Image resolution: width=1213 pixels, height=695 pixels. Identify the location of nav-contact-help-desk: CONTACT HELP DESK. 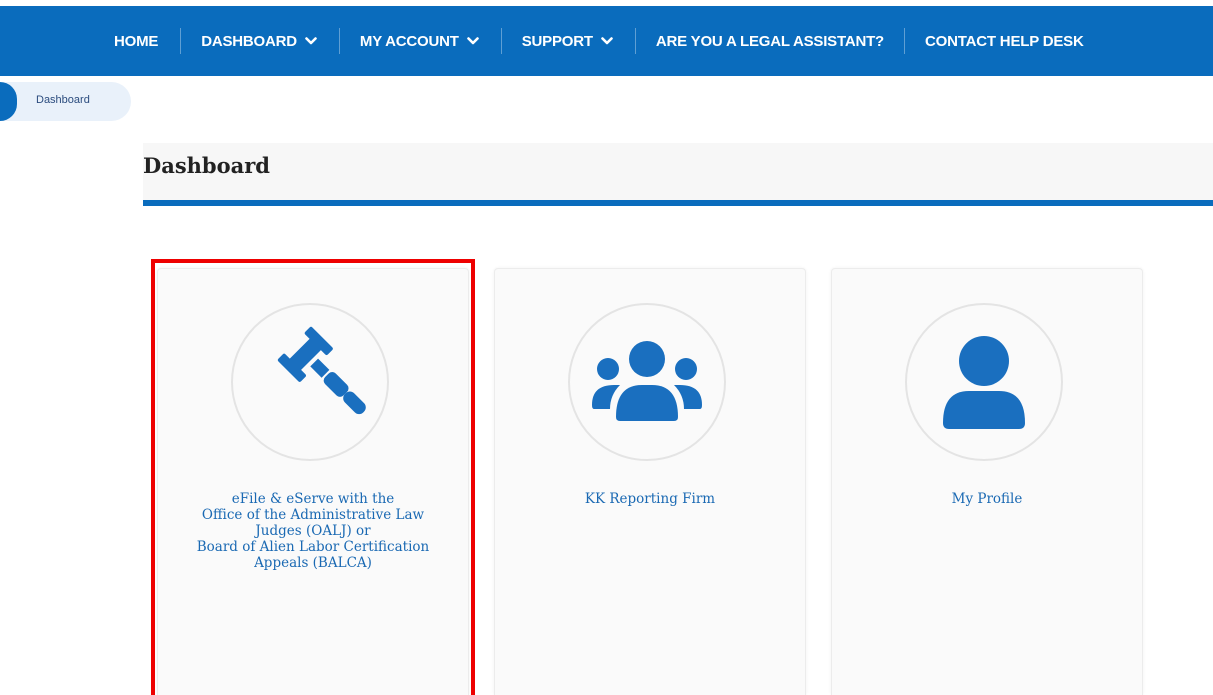
(1004, 41).